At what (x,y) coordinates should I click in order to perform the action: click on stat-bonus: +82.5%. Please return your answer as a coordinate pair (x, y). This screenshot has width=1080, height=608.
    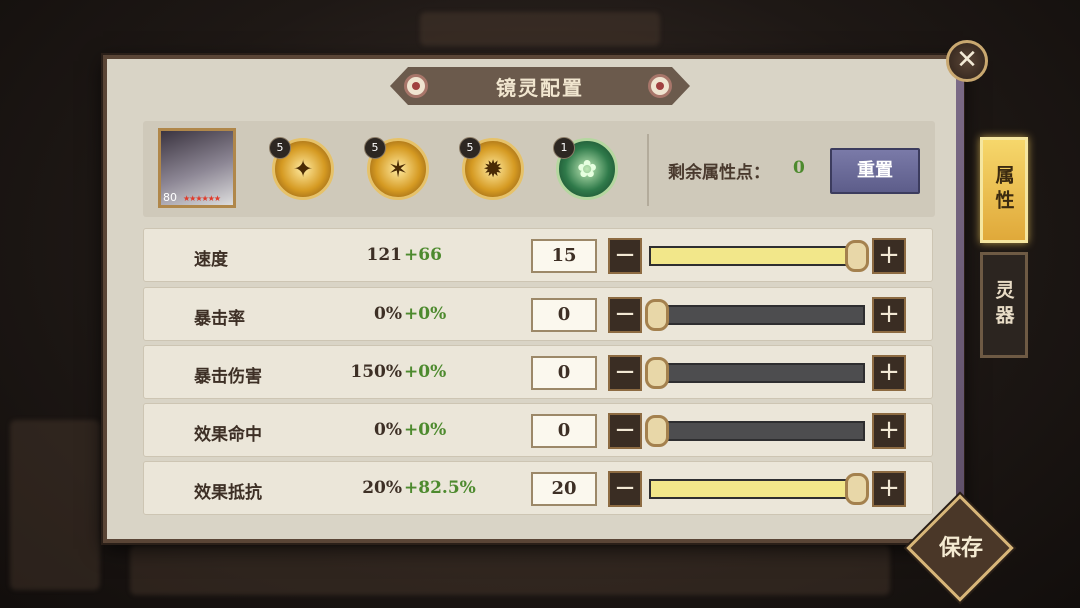
    Looking at the image, I should click on (440, 488).